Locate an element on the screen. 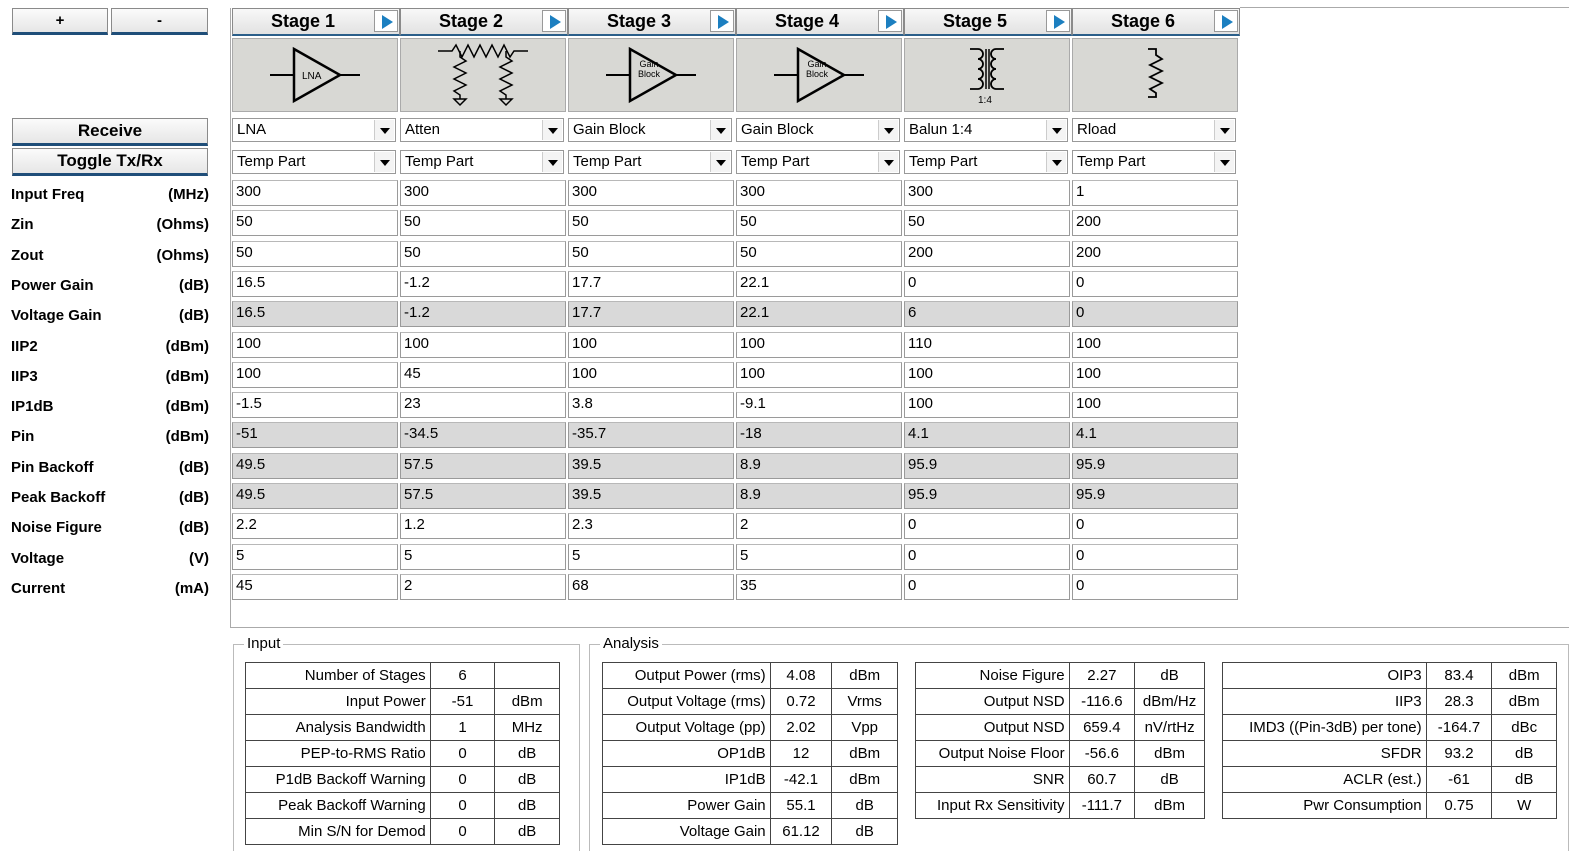 The width and height of the screenshot is (1569, 851). stage-value-cell: 110 is located at coordinates (987, 344).